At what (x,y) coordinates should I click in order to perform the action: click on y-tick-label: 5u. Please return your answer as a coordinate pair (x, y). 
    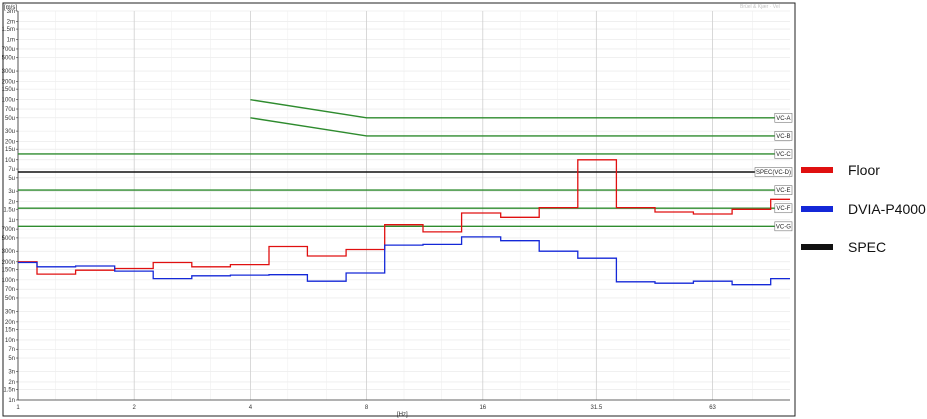
    Looking at the image, I should click on (11, 179).